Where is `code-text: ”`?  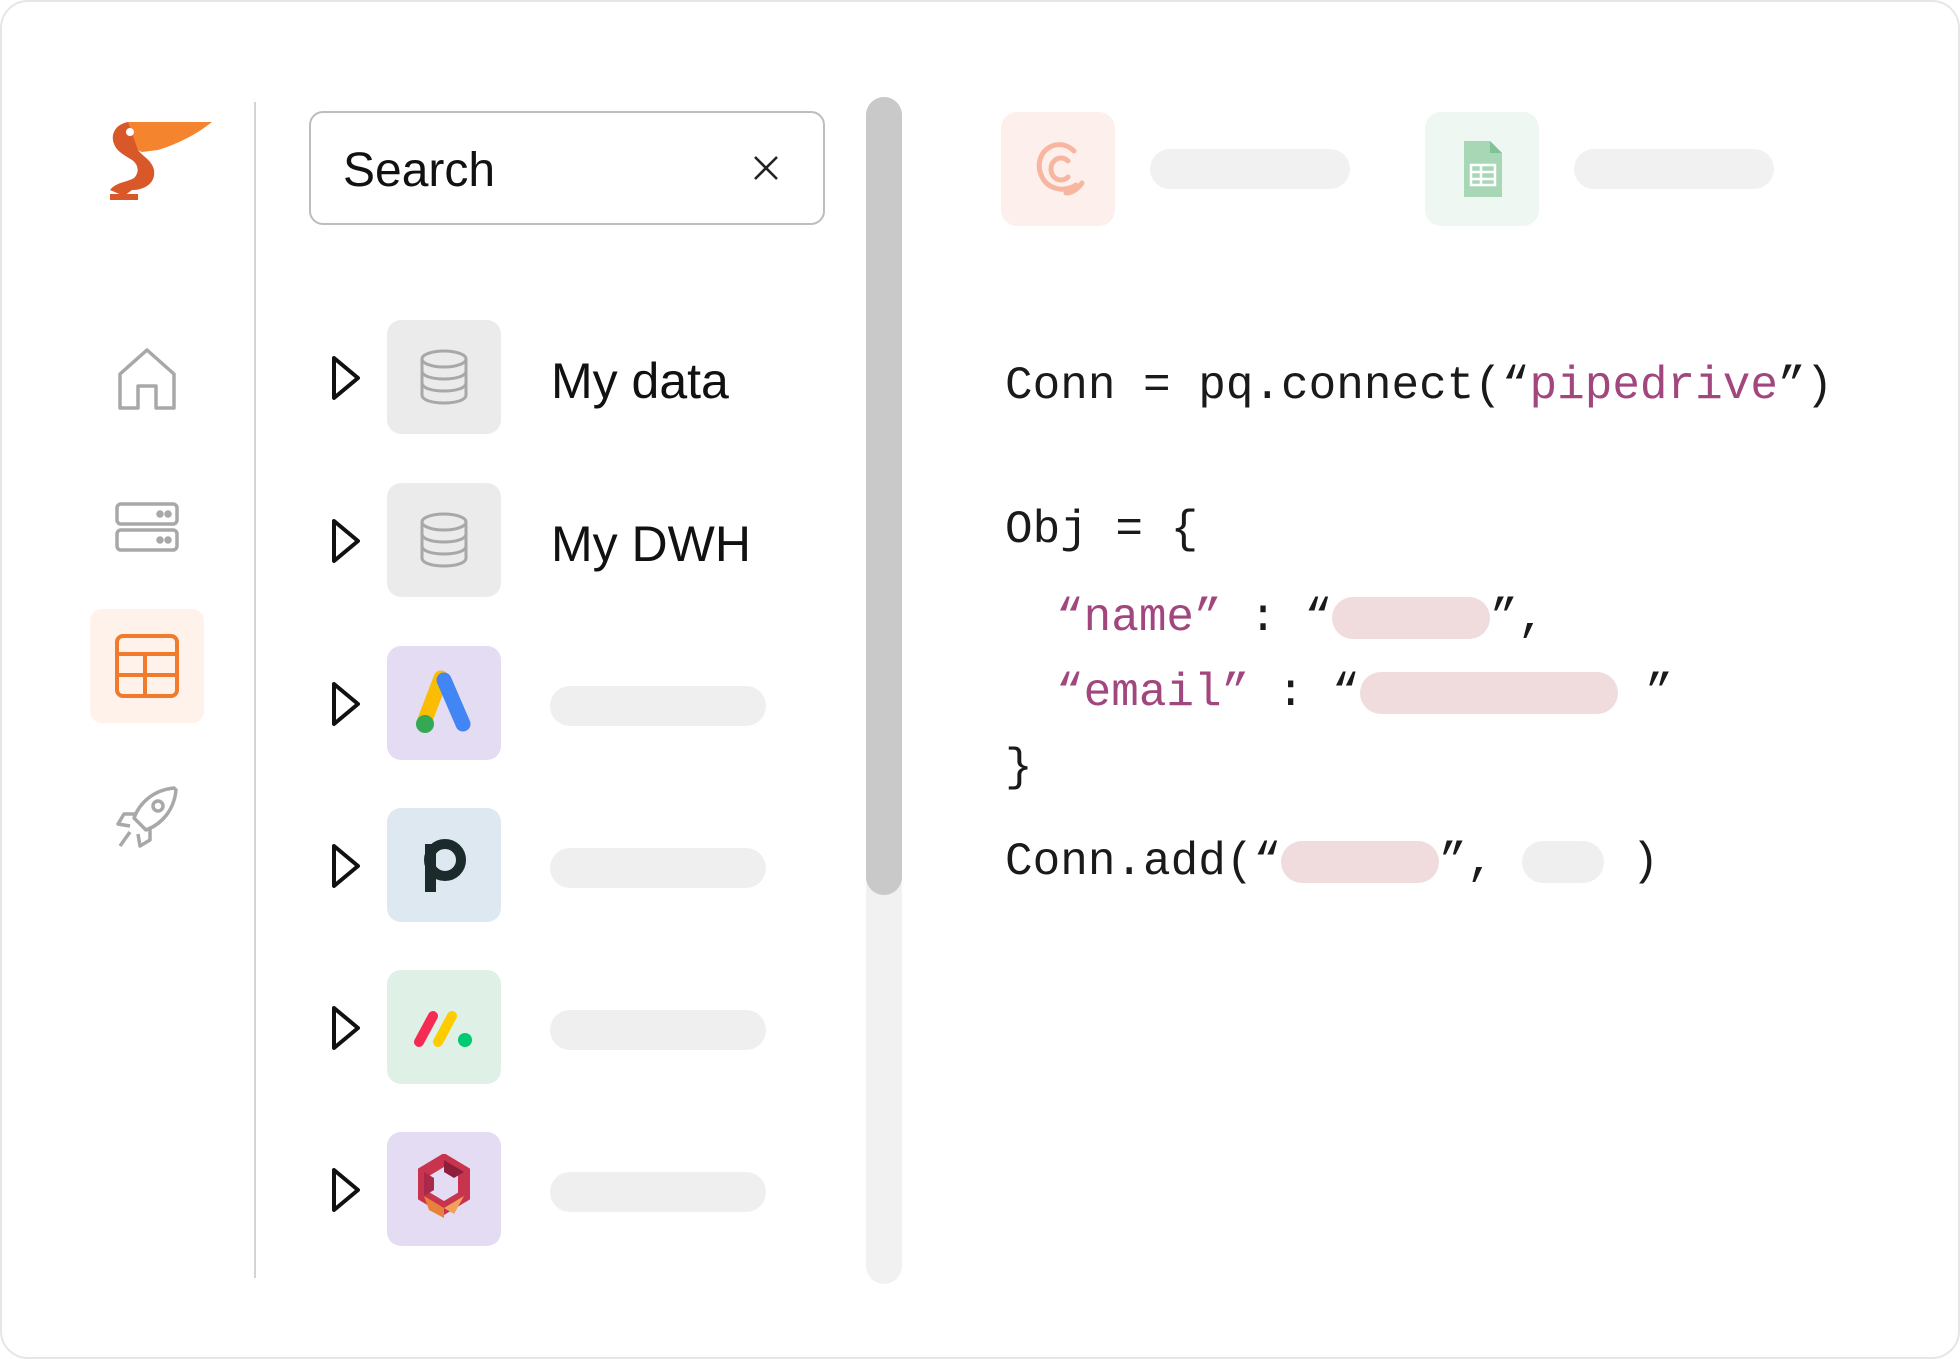
code-text: ” is located at coordinates (1645, 693).